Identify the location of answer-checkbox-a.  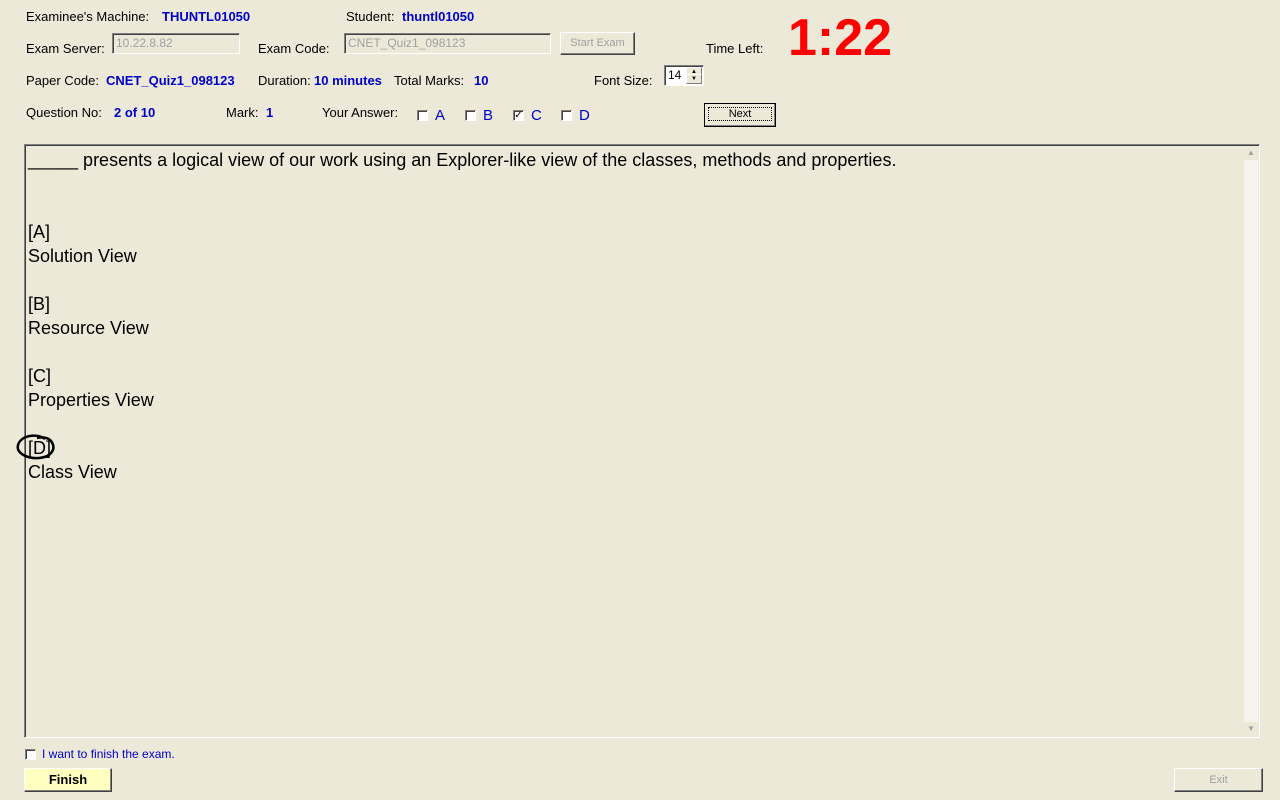
(422, 115).